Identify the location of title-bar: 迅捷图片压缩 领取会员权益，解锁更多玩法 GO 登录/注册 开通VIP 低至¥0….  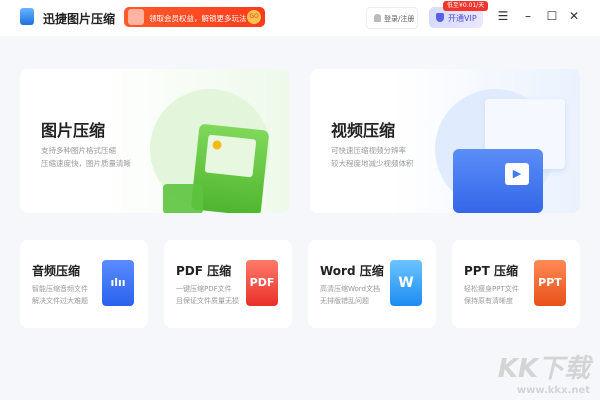
(300, 18).